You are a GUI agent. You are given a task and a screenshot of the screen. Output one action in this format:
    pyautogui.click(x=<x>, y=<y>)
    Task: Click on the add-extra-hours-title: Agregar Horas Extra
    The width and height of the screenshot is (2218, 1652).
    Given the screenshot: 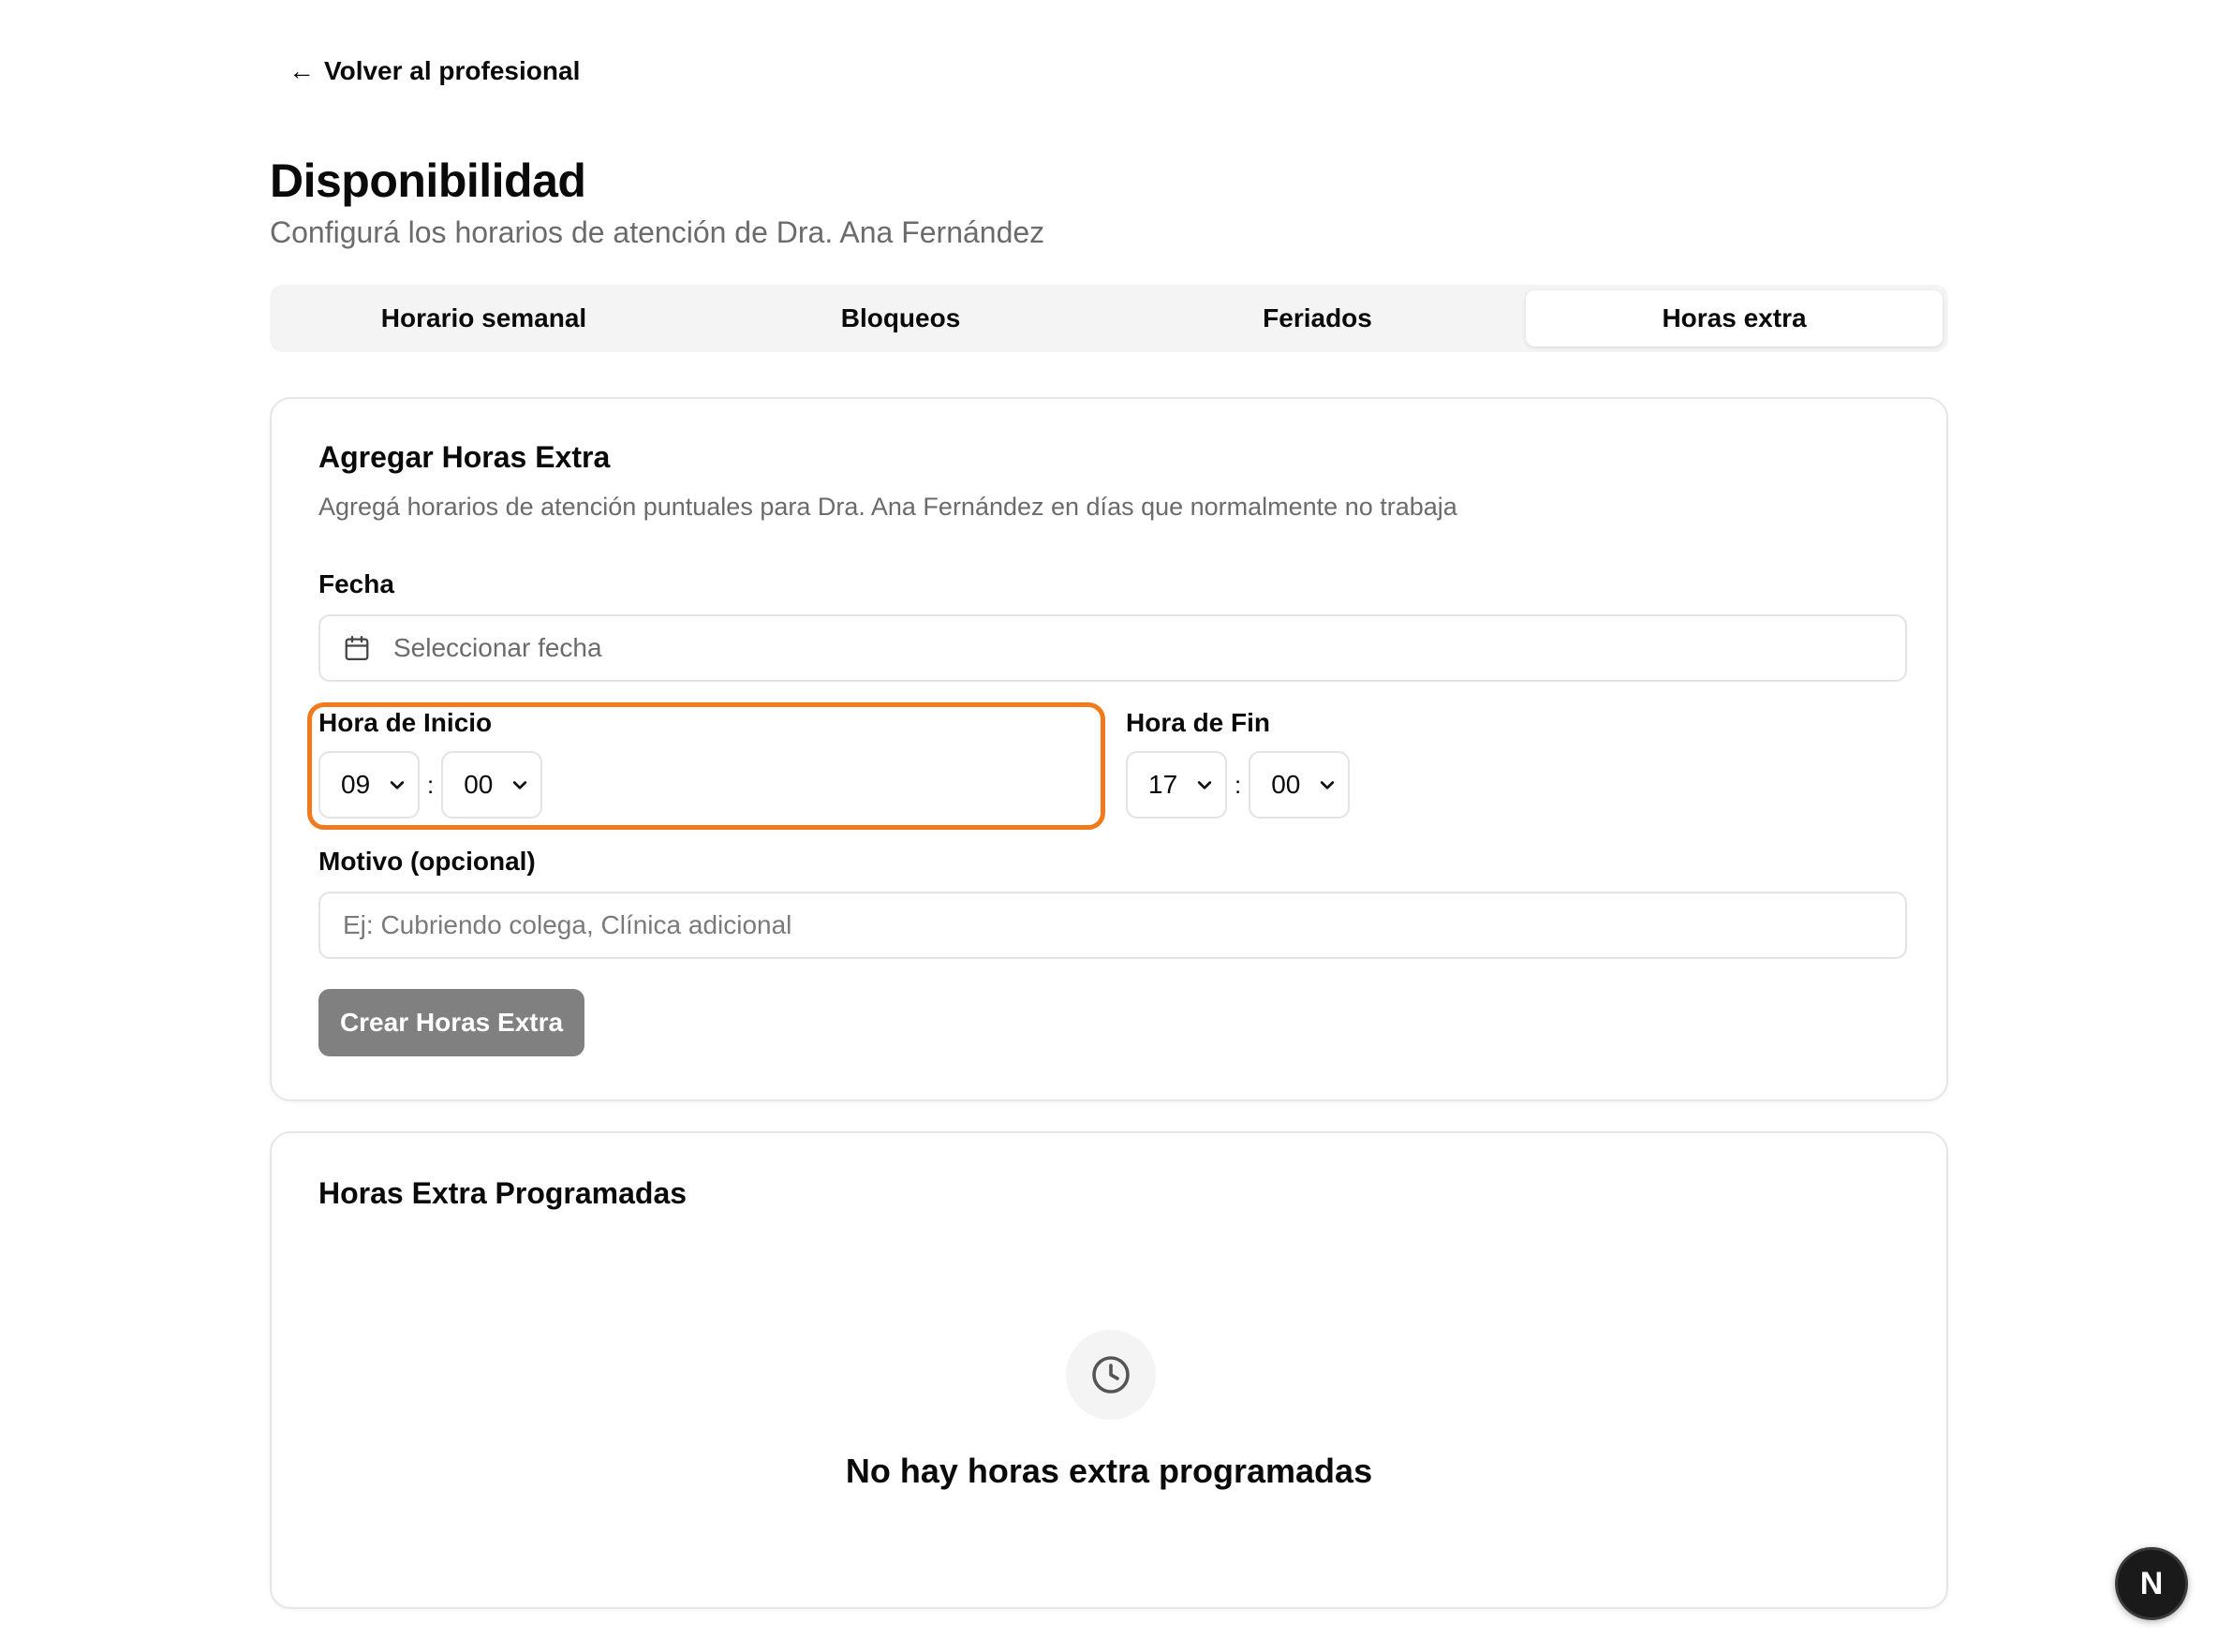 What is the action you would take?
    pyautogui.click(x=464, y=457)
    